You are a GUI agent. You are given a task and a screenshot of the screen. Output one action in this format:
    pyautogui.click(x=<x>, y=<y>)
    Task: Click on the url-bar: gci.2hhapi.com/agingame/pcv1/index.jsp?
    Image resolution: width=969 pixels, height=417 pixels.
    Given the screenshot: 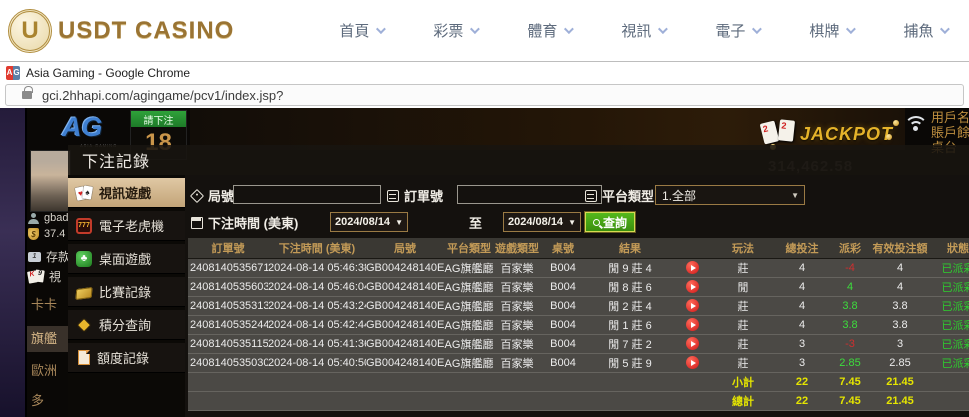 What is the action you would take?
    pyautogui.click(x=484, y=95)
    